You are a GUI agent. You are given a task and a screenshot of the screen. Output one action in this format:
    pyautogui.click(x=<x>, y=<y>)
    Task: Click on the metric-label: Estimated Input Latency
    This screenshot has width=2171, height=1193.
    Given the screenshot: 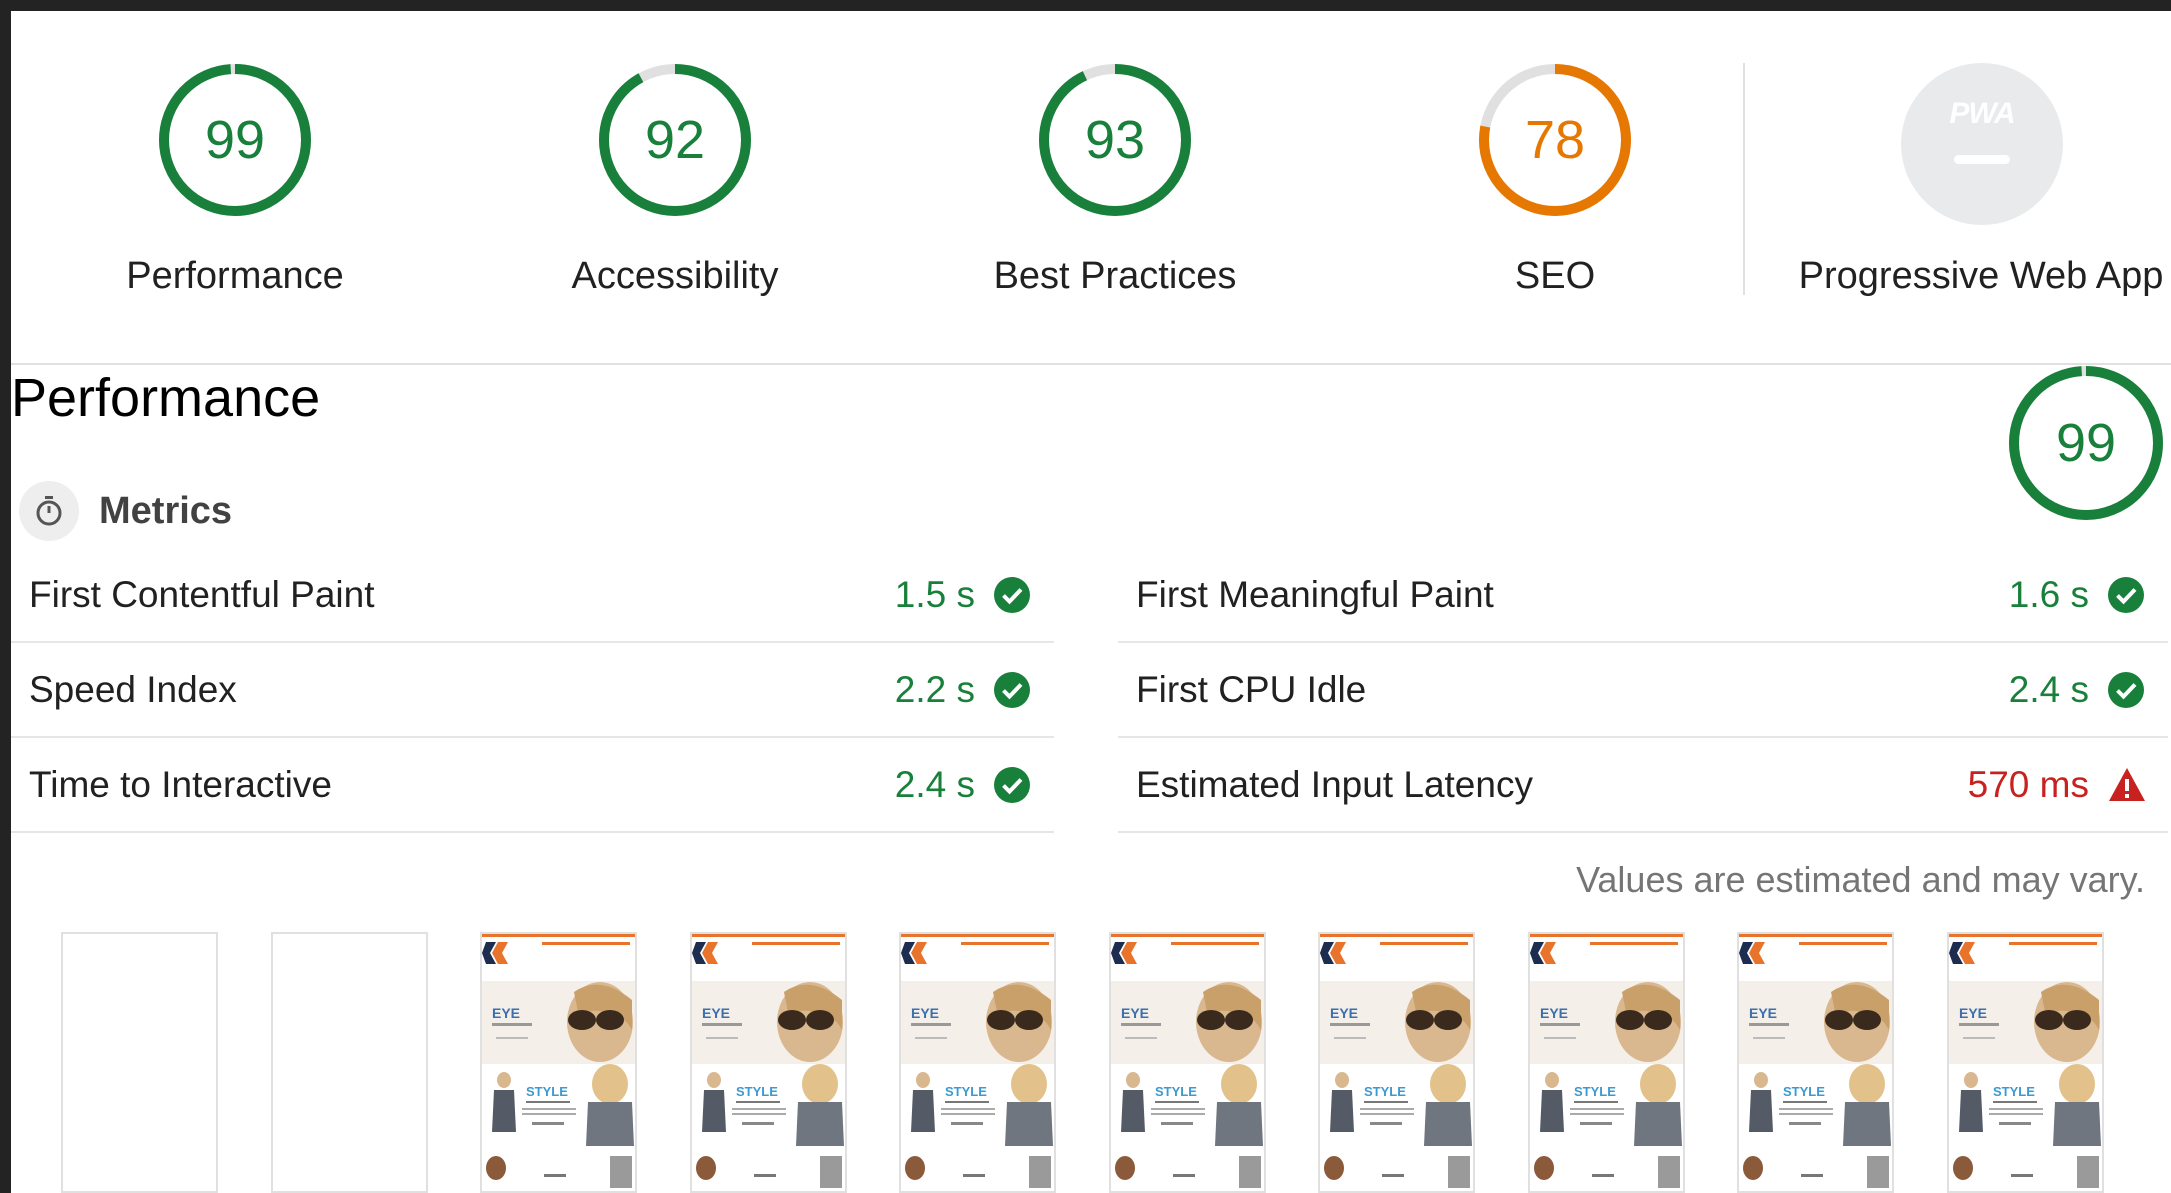 What is the action you would take?
    pyautogui.click(x=1334, y=784)
    